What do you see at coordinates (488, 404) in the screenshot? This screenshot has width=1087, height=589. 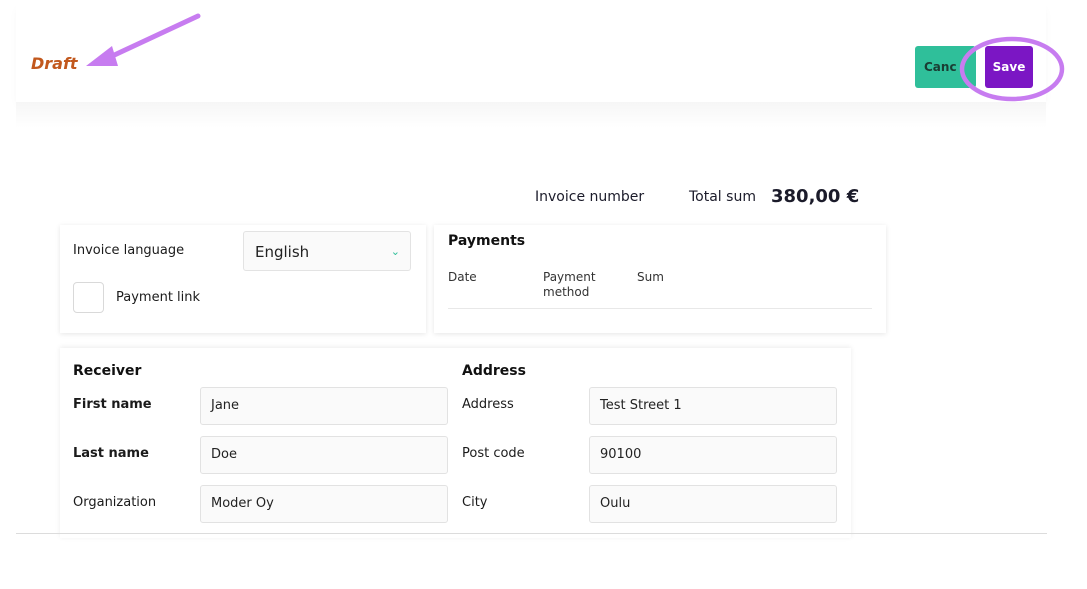 I see `address-label: Address` at bounding box center [488, 404].